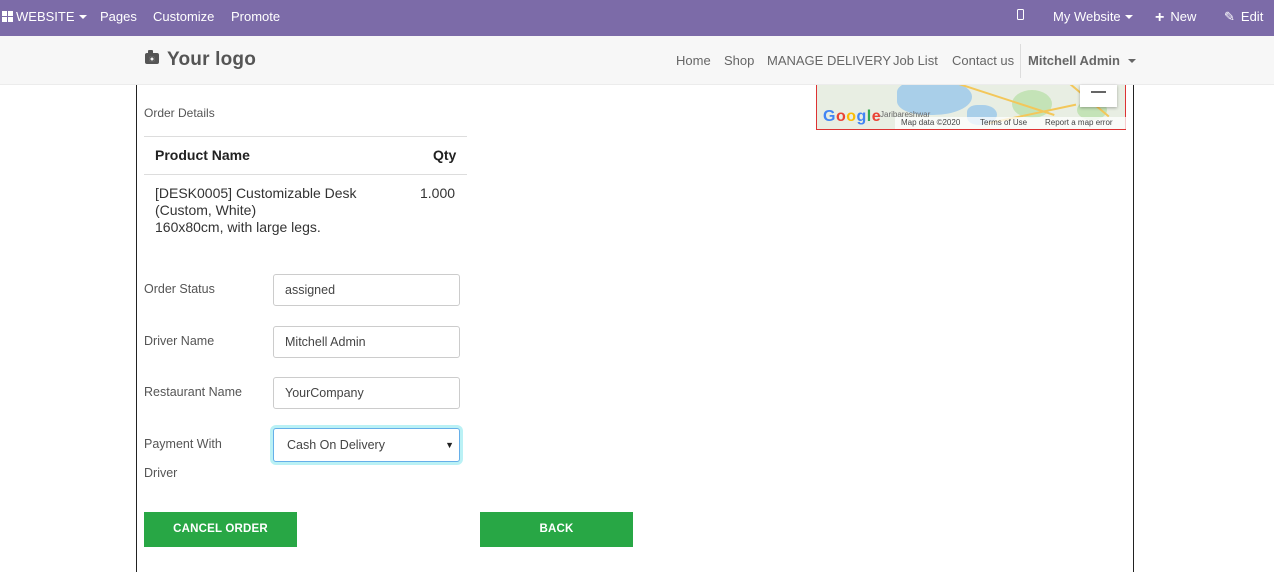  I want to click on content-border-left, so click(136, 328).